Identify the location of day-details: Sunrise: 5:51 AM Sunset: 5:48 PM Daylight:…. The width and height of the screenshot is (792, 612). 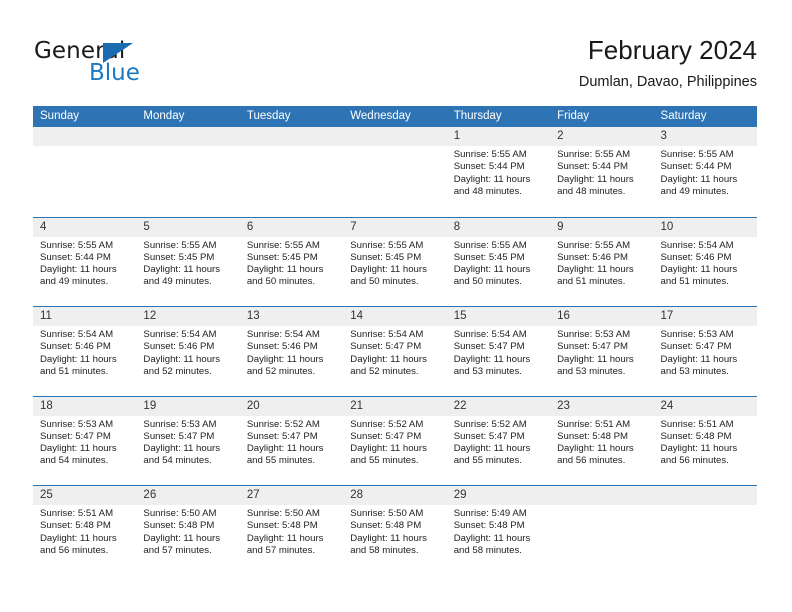
(601, 442).